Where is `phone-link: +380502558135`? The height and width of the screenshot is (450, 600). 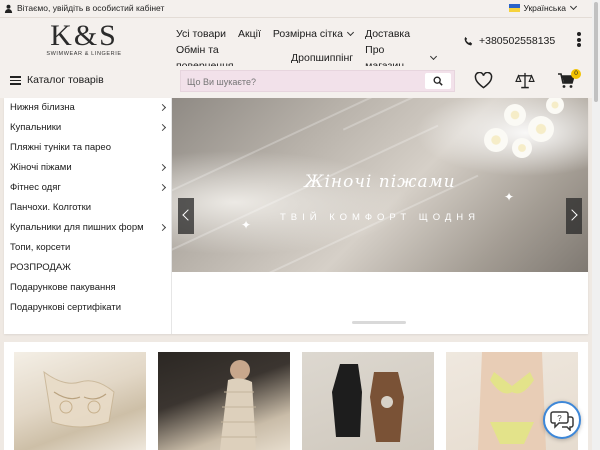 phone-link: +380502558135 is located at coordinates (509, 41).